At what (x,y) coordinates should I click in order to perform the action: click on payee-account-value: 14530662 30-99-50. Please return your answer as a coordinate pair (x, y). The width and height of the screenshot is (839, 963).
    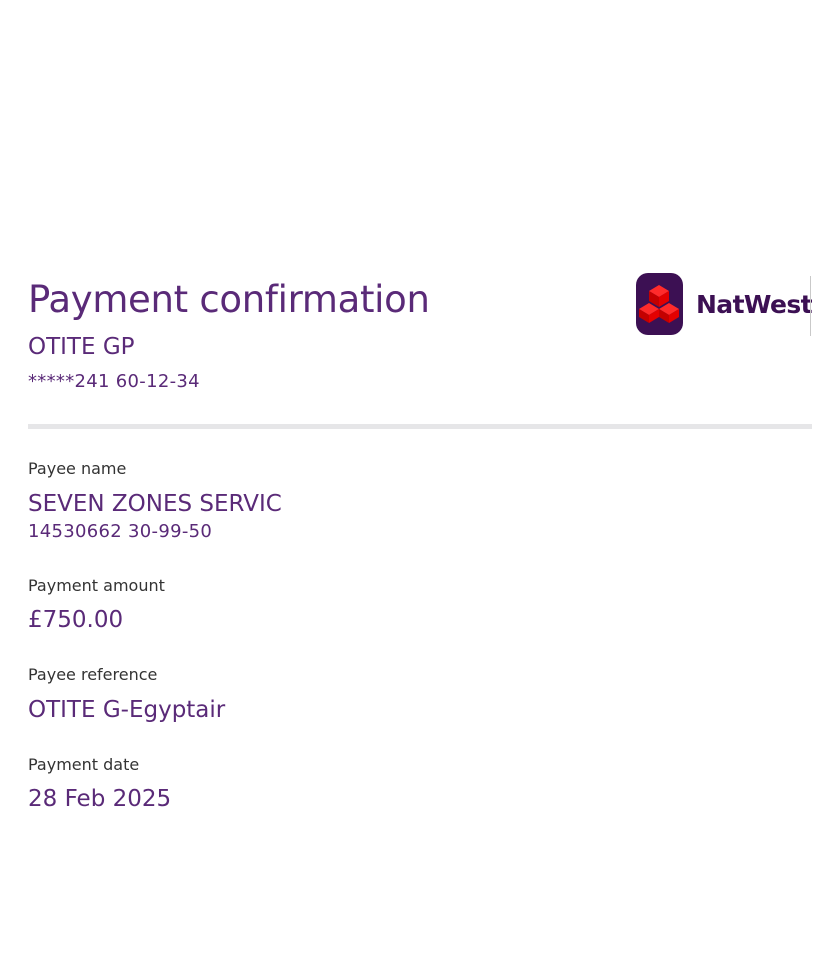
    Looking at the image, I should click on (120, 531).